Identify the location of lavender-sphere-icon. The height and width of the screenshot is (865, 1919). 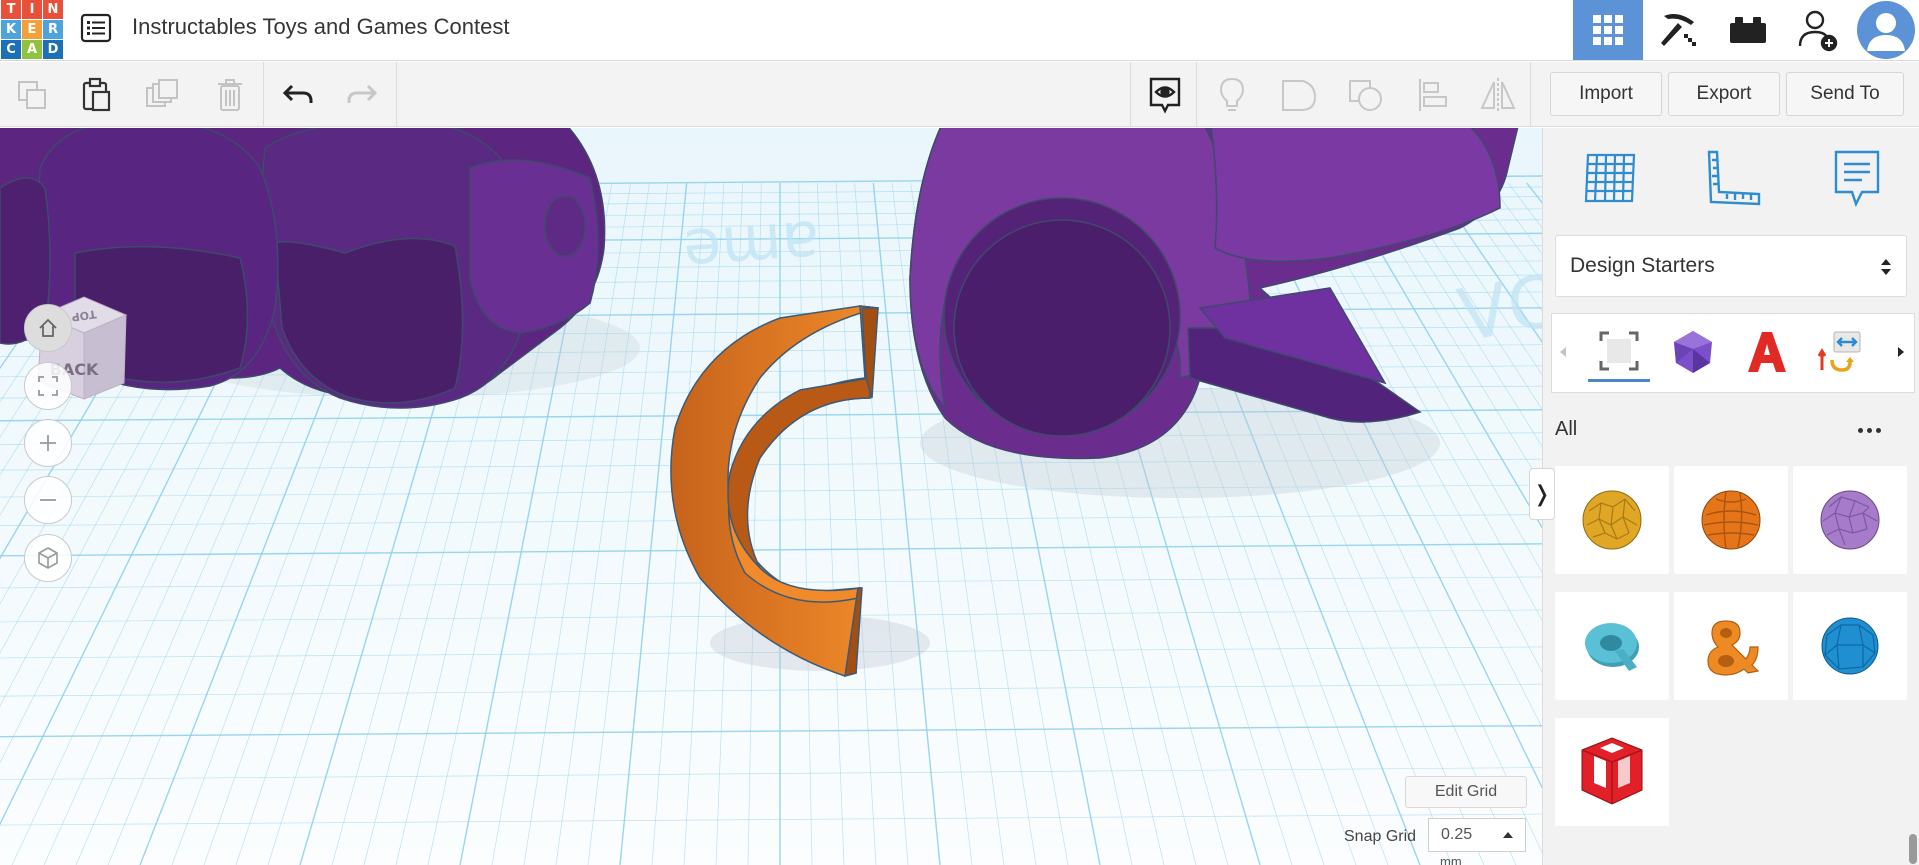
(1850, 520).